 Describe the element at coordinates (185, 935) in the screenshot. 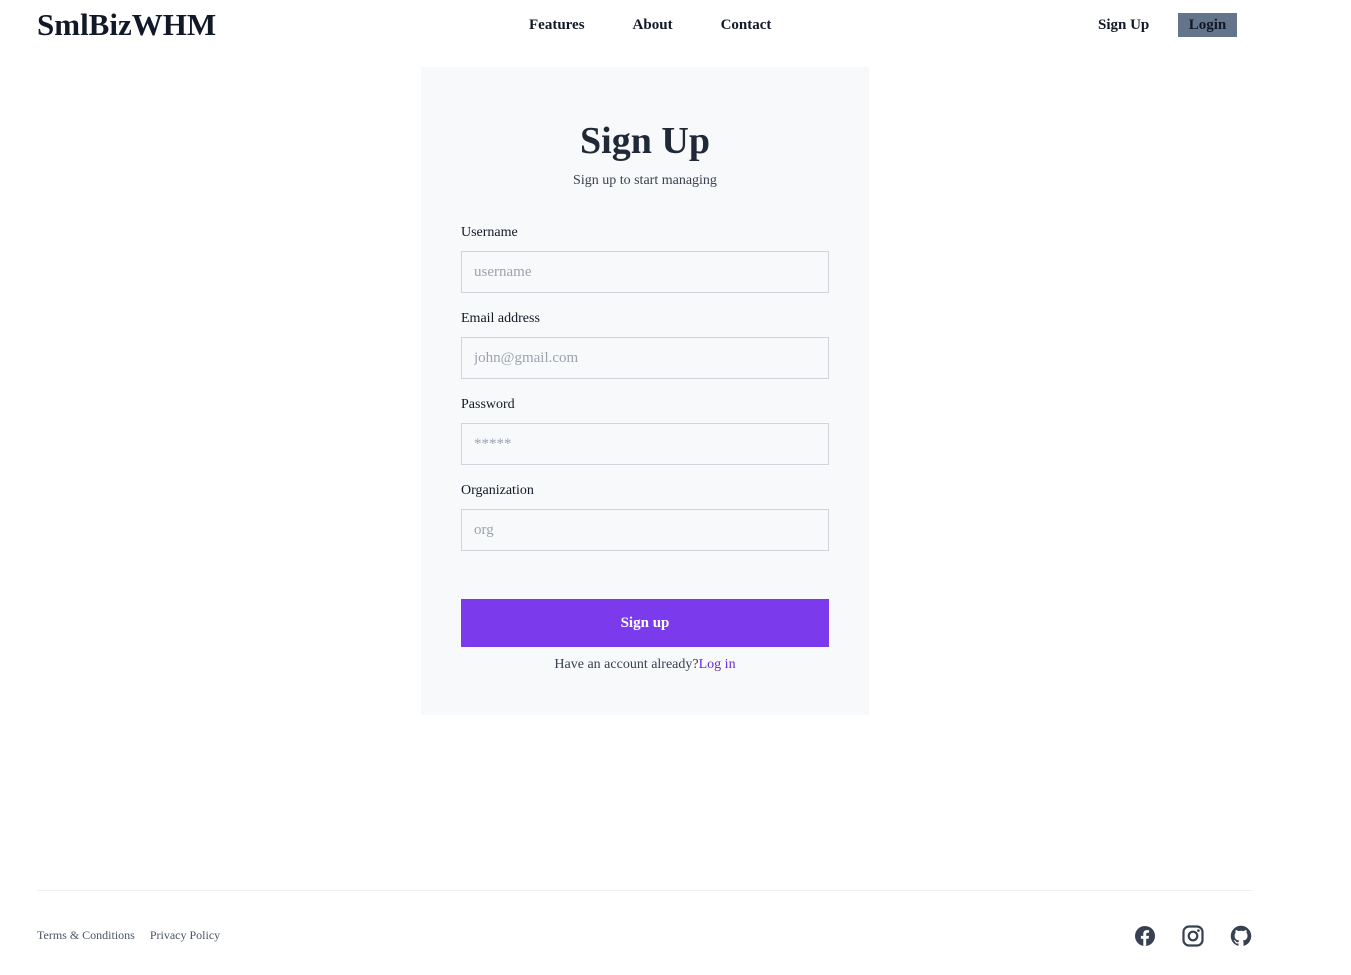

I see `privacy-link: Privacy Policy` at that location.